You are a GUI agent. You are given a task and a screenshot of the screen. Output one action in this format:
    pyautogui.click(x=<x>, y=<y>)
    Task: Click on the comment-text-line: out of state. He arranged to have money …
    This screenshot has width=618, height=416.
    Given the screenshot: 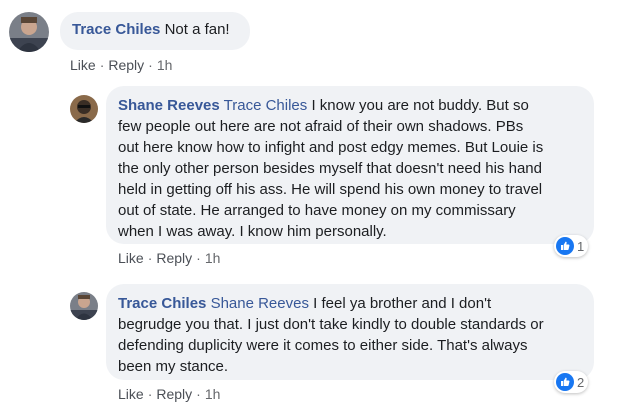 What is the action you would take?
    pyautogui.click(x=317, y=210)
    